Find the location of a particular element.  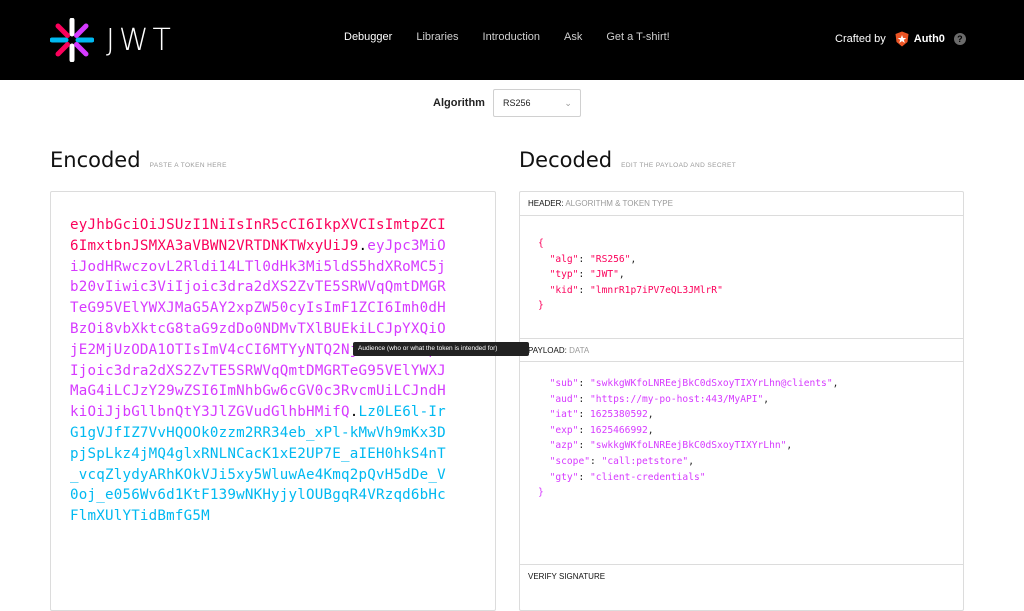

payload-json-line: "gty": "client-credentials" is located at coordinates (627, 477).